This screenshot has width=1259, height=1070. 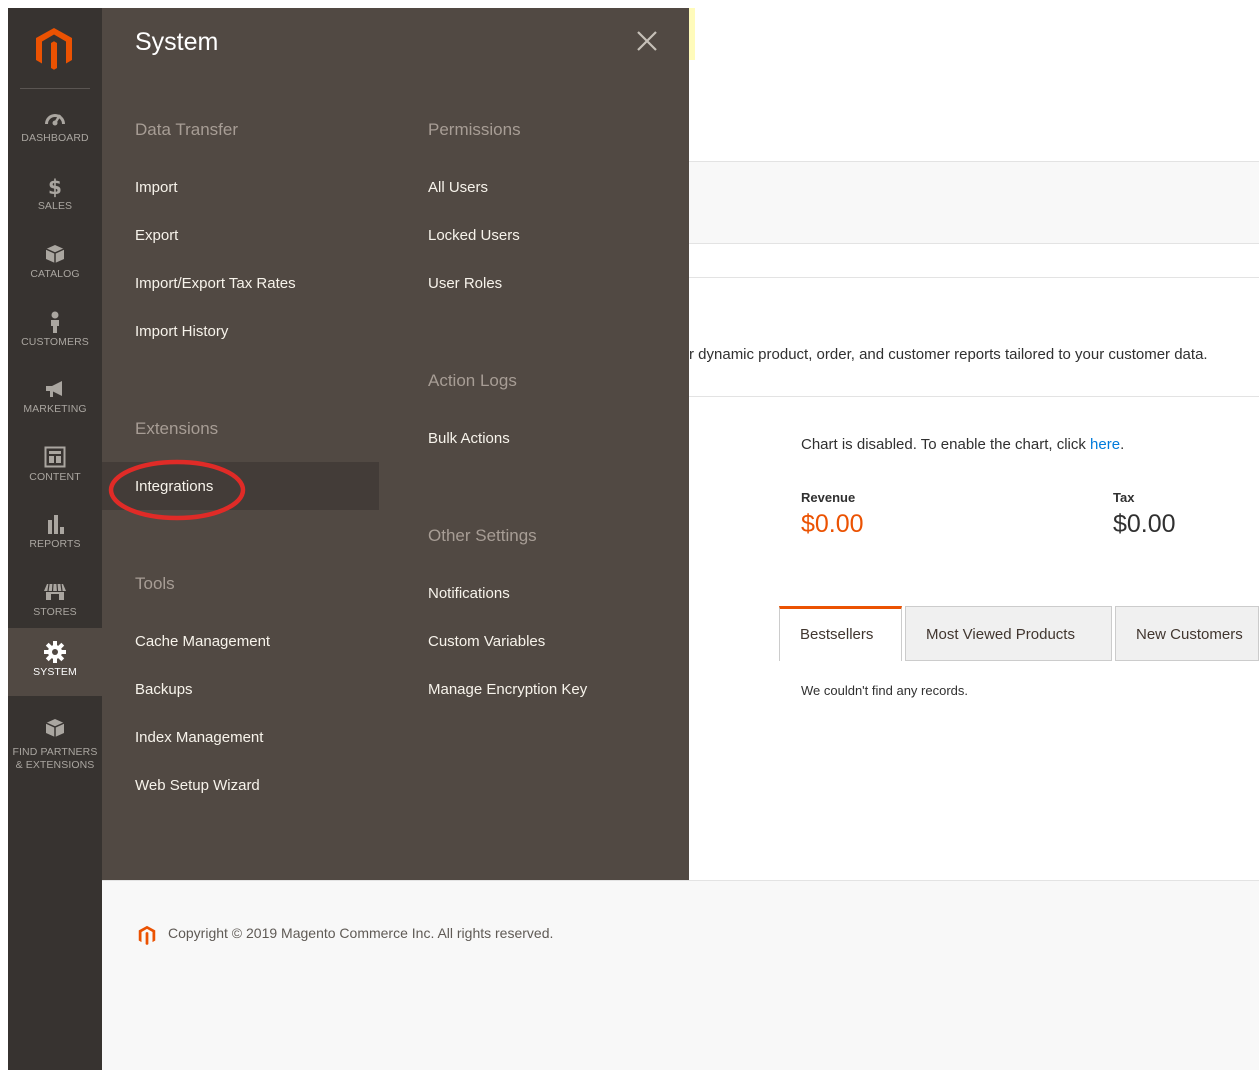 What do you see at coordinates (55, 274) in the screenshot?
I see `nav-catalog-label: CATALOG` at bounding box center [55, 274].